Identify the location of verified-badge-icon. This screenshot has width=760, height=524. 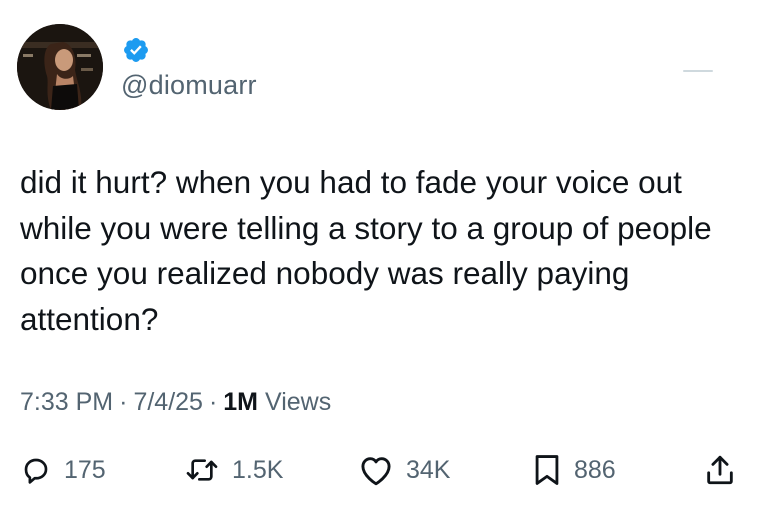
(136, 50).